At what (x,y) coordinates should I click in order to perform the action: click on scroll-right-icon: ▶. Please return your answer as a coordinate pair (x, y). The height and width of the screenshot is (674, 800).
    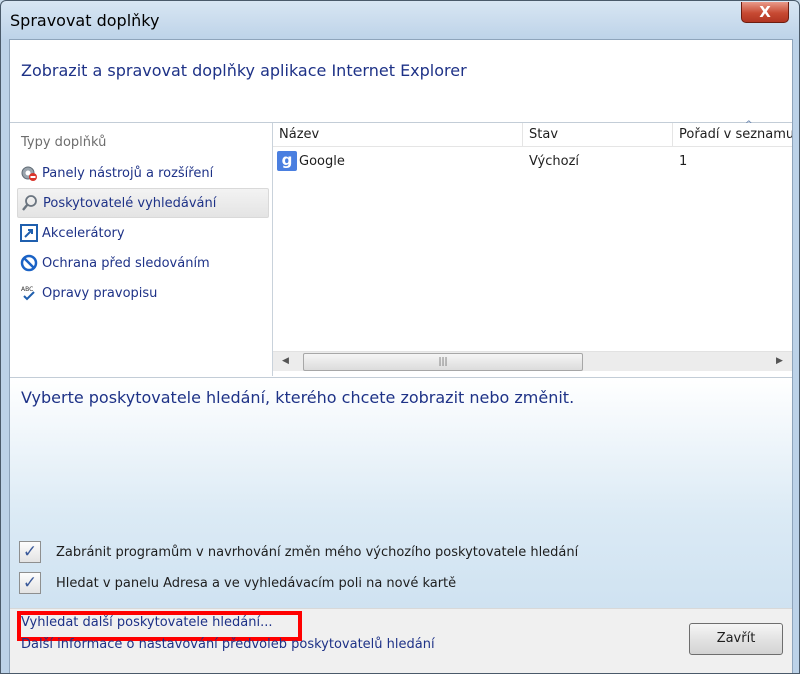
    Looking at the image, I should click on (779, 361).